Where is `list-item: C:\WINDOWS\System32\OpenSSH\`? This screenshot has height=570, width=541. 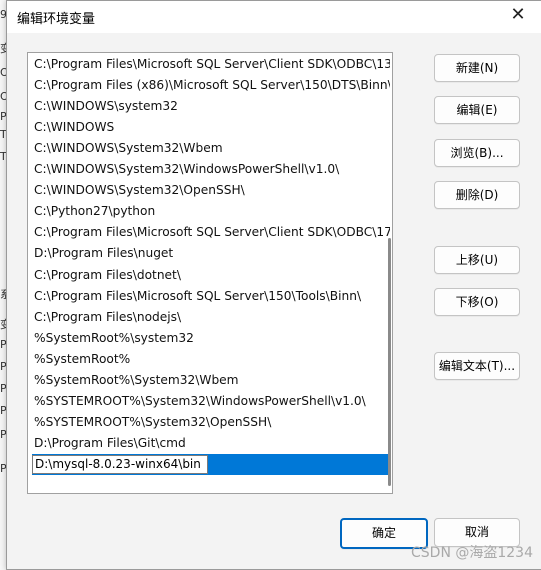
list-item: C:\WINDOWS\System32\OpenSSH\ is located at coordinates (212, 190).